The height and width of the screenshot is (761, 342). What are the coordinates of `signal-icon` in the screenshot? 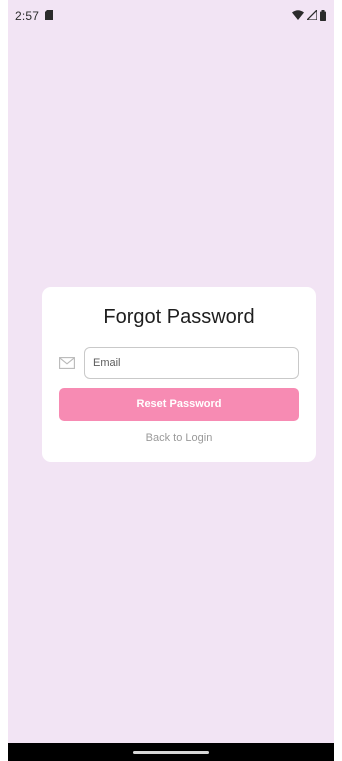 It's located at (312, 15).